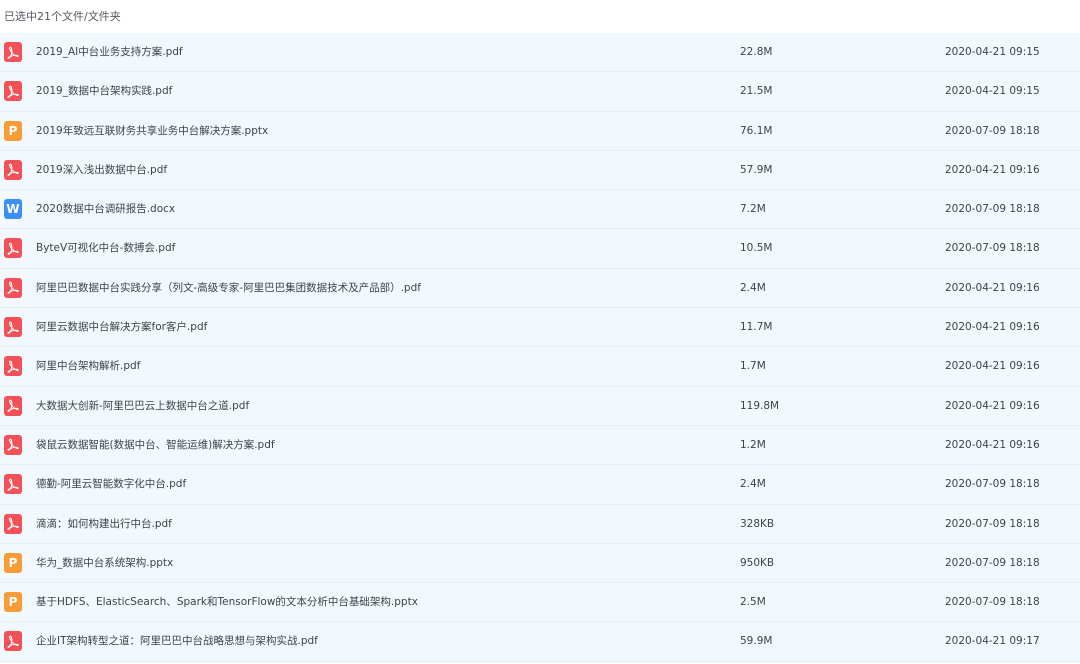 The image size is (1080, 664). What do you see at coordinates (105, 248) in the screenshot?
I see `file-name: ByteV可视化中台-数搏会.pdf` at bounding box center [105, 248].